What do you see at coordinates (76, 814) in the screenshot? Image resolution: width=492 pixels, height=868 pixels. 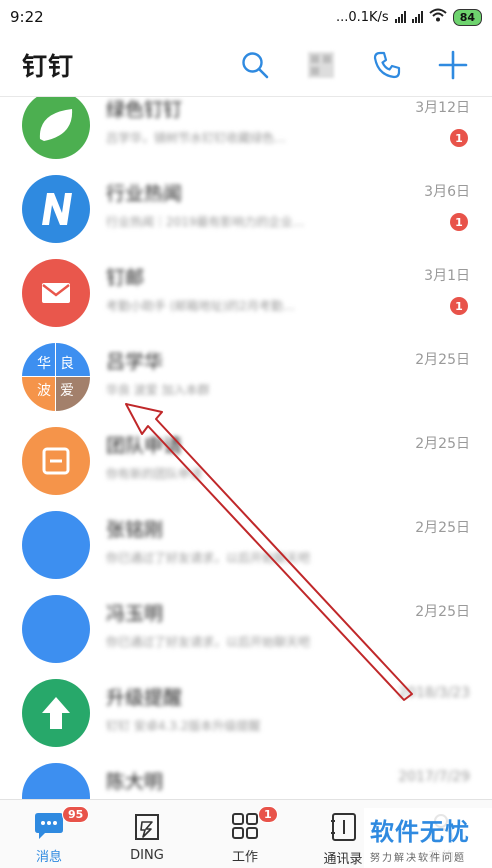 I see `tab-badge: 95` at bounding box center [76, 814].